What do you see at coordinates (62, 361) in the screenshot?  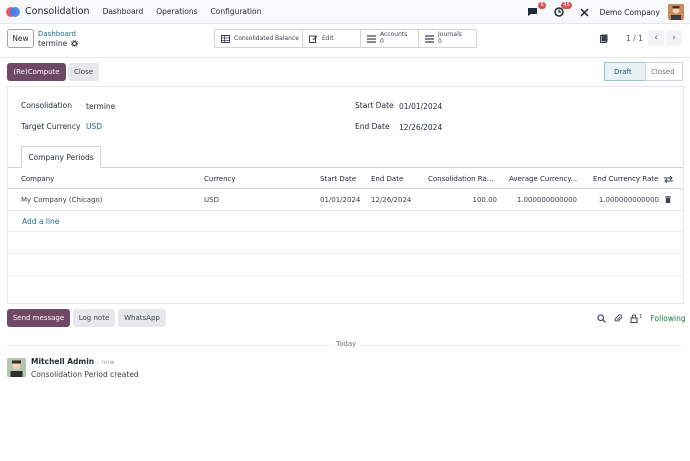 I see `message-author-name: Mitchell Admin` at bounding box center [62, 361].